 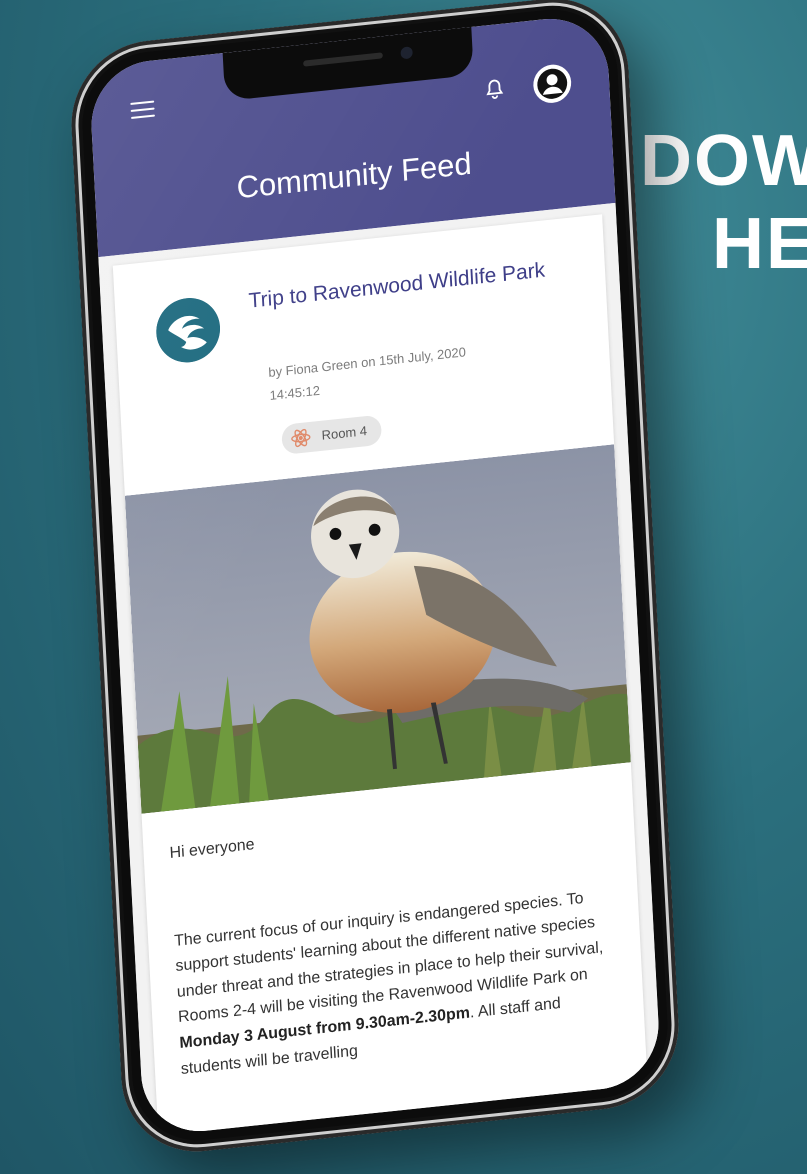 What do you see at coordinates (354, 175) in the screenshot?
I see `page-title: Community Feed` at bounding box center [354, 175].